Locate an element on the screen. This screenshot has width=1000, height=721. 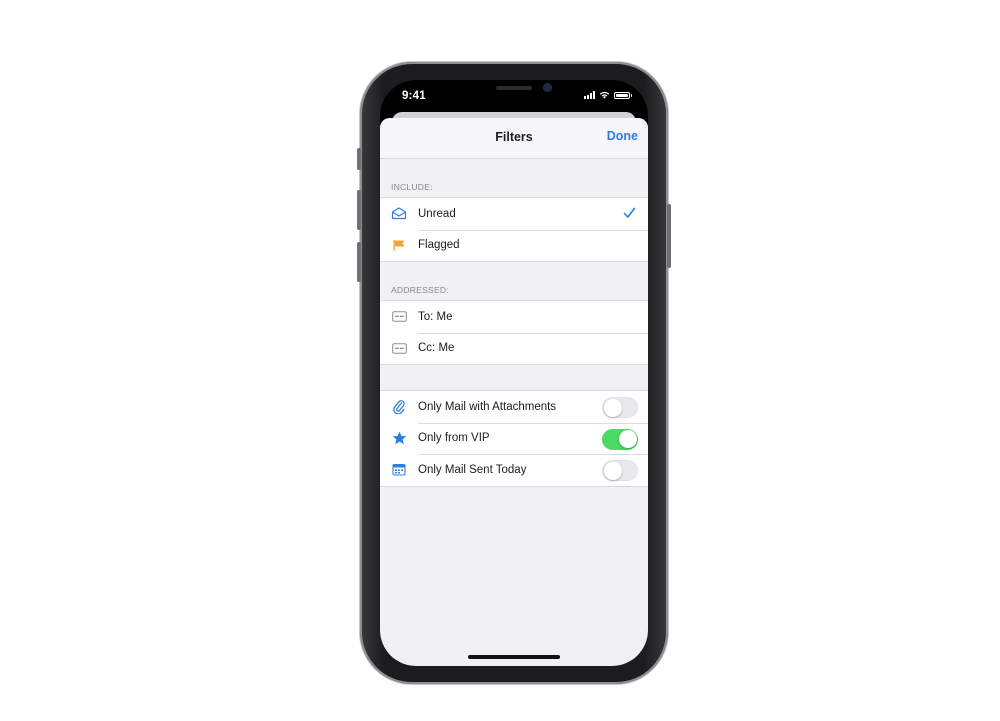
silent-switch is located at coordinates (359, 159).